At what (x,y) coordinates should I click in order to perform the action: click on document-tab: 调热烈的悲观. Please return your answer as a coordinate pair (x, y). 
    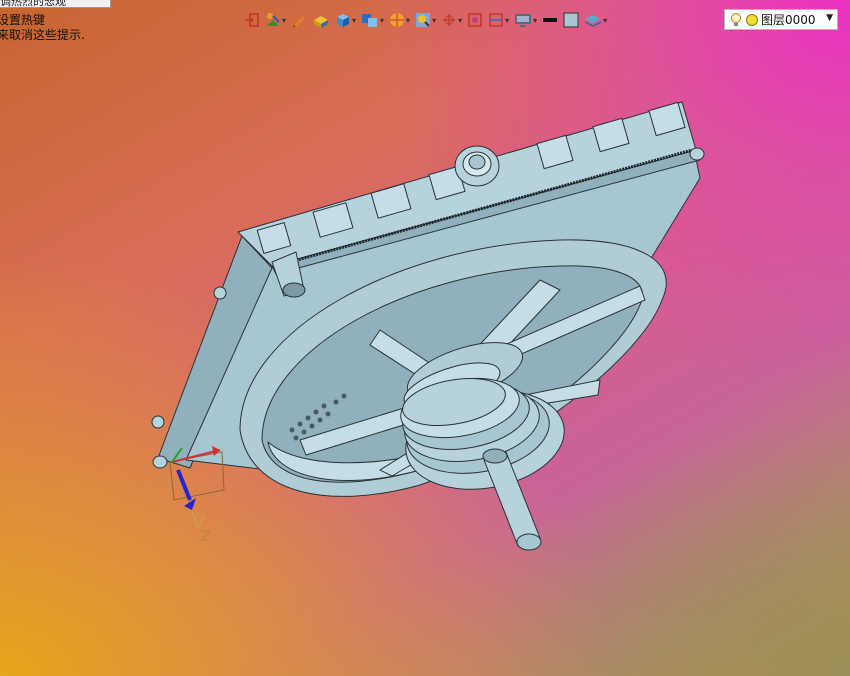
    Looking at the image, I should click on (55, 4).